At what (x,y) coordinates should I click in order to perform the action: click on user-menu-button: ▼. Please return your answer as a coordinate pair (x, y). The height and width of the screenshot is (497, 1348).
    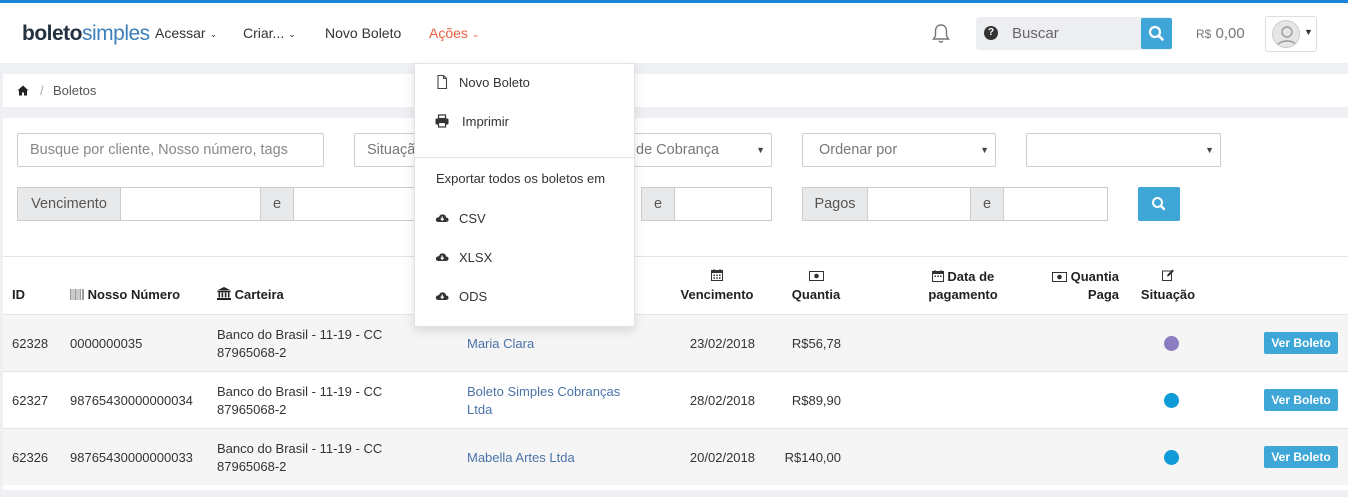
    Looking at the image, I should click on (1291, 34).